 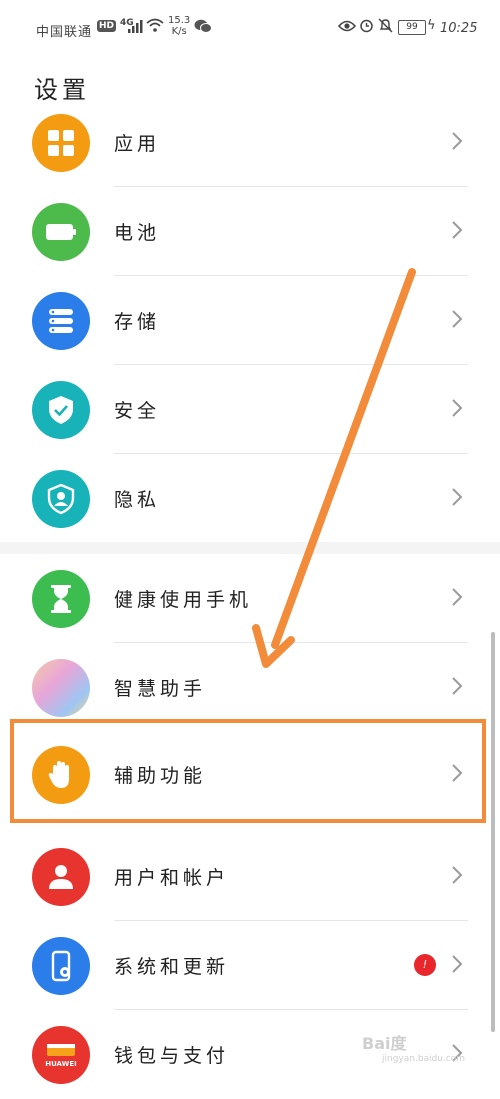 I want to click on network-speed: 15.3 K/s, so click(x=179, y=26).